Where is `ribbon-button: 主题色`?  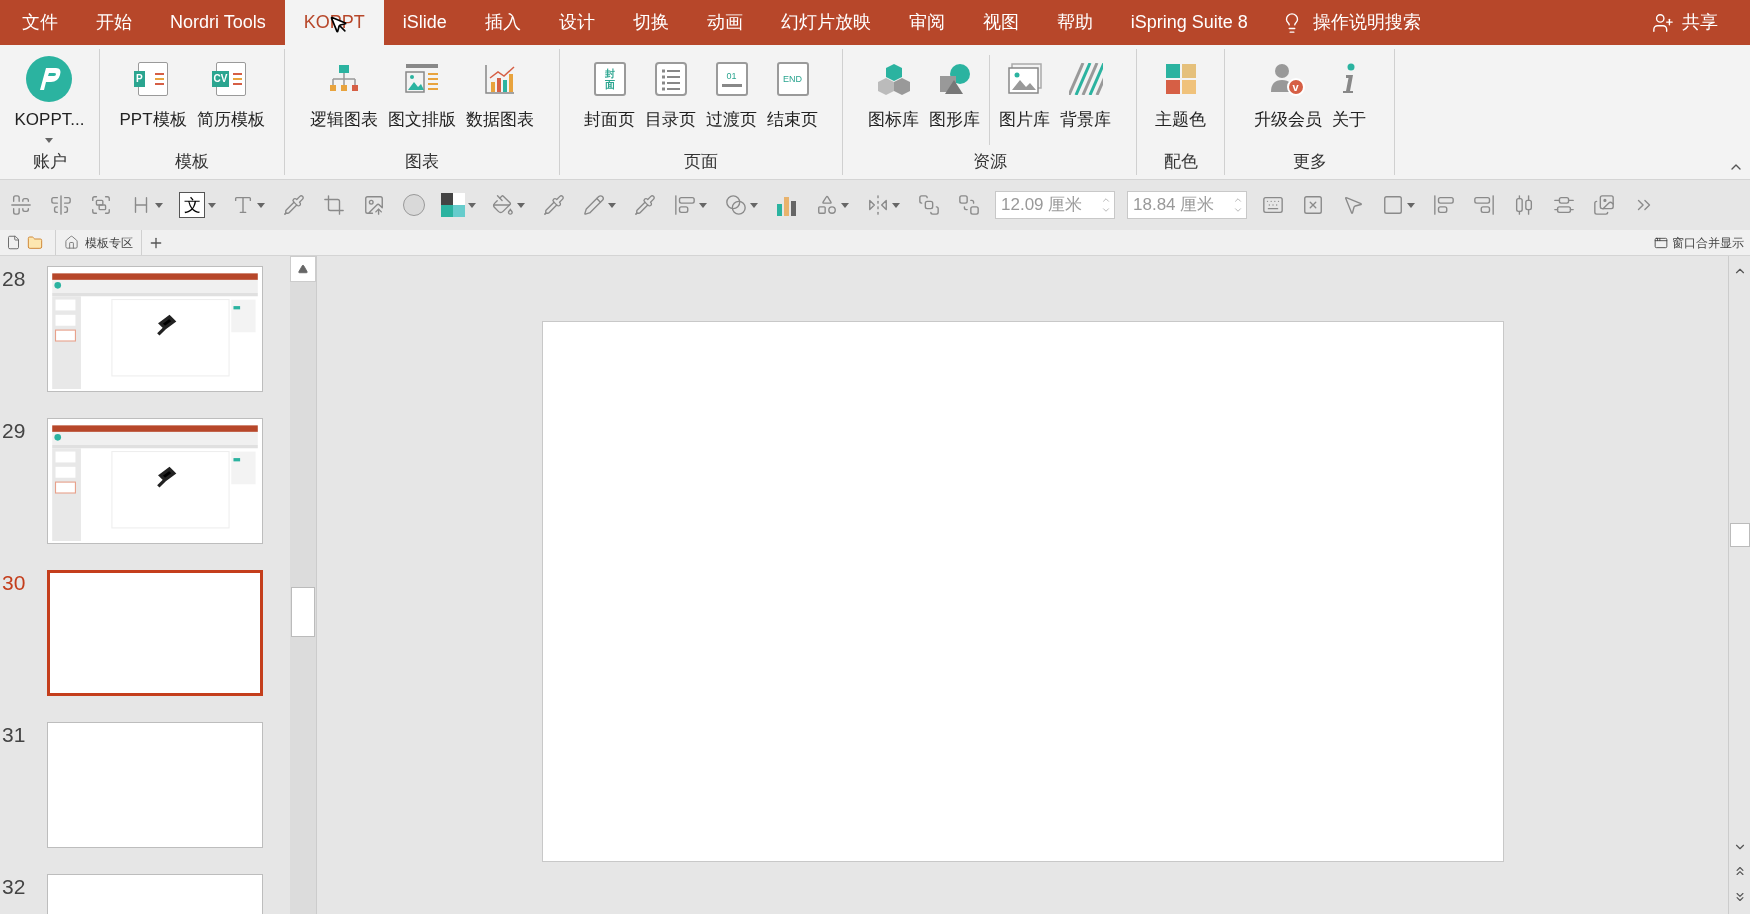
ribbon-button: 主题色 is located at coordinates (1180, 100).